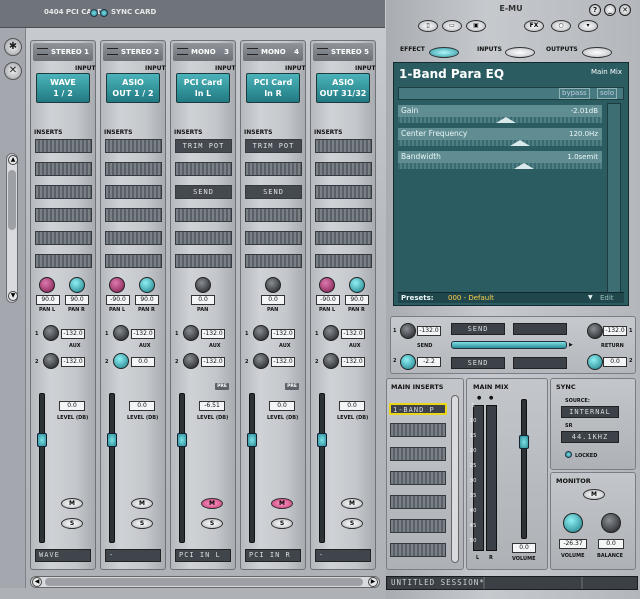 This screenshot has height=599, width=640. Describe the element at coordinates (13, 71) in the screenshot. I see `close-x-button: ✕` at that location.